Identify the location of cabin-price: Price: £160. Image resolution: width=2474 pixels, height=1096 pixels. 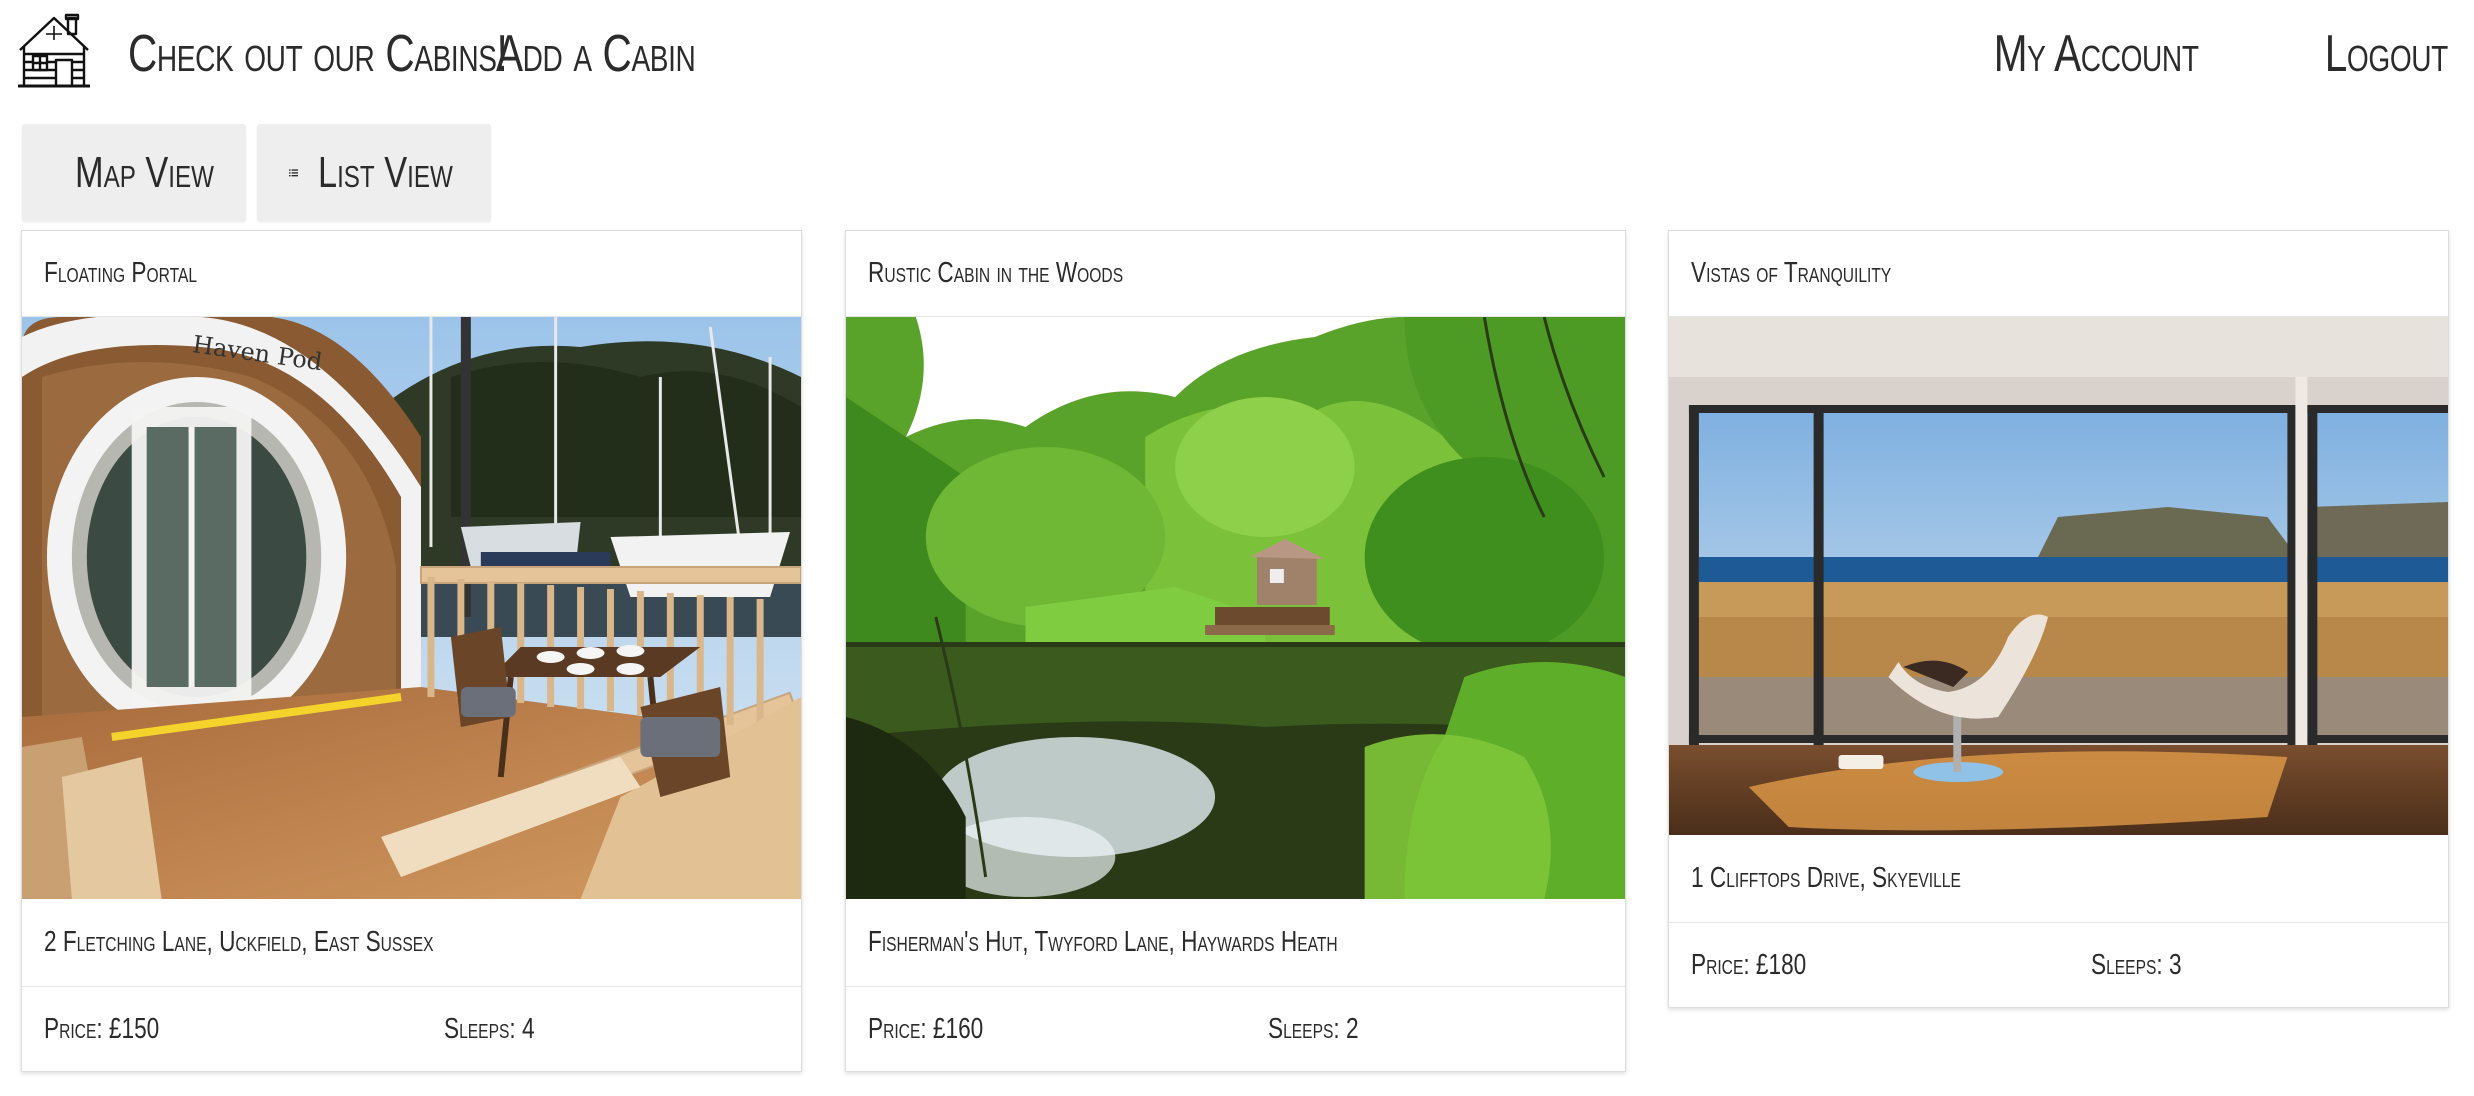
(926, 1028).